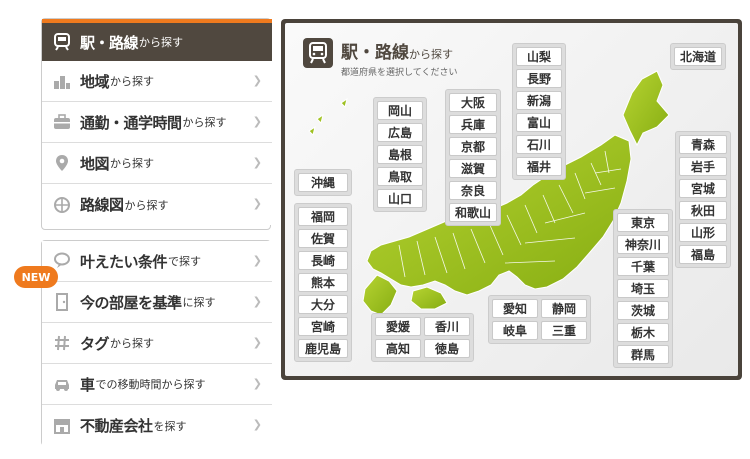  I want to click on region-koshinetsu: 山梨長野新潟富山石川福井, so click(539, 111).